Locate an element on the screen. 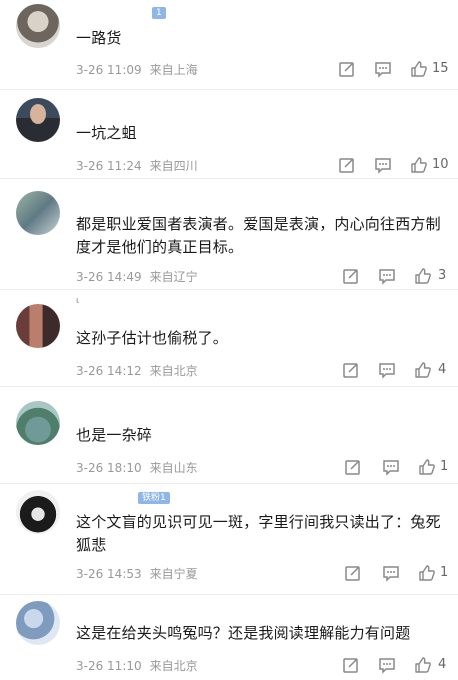 The image size is (458, 680). comment-meta: 3-26 11:24 来自四川 is located at coordinates (137, 165).